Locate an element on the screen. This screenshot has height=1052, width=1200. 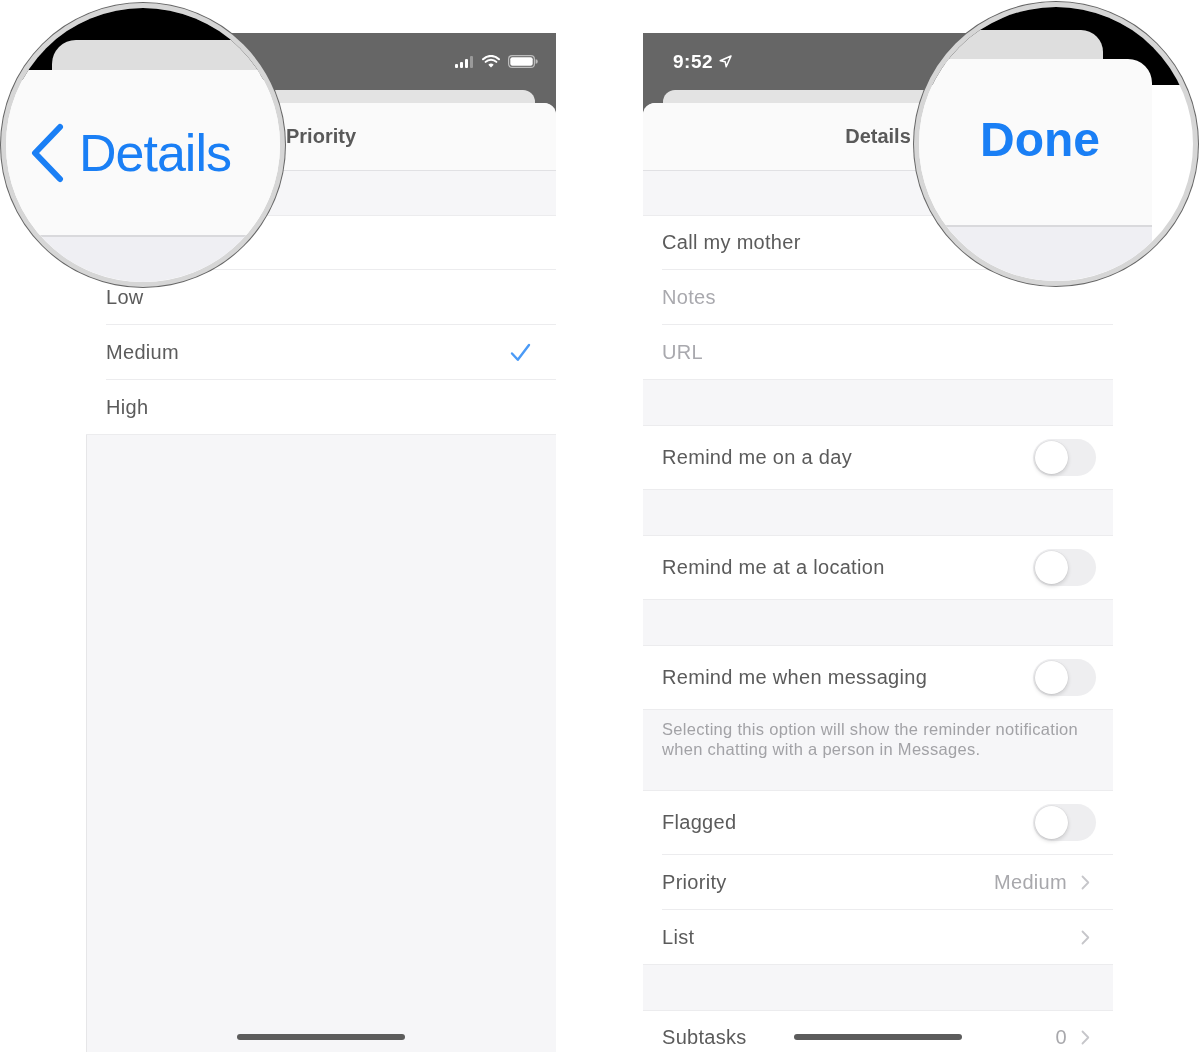
option-row: Medium is located at coordinates (321, 352).